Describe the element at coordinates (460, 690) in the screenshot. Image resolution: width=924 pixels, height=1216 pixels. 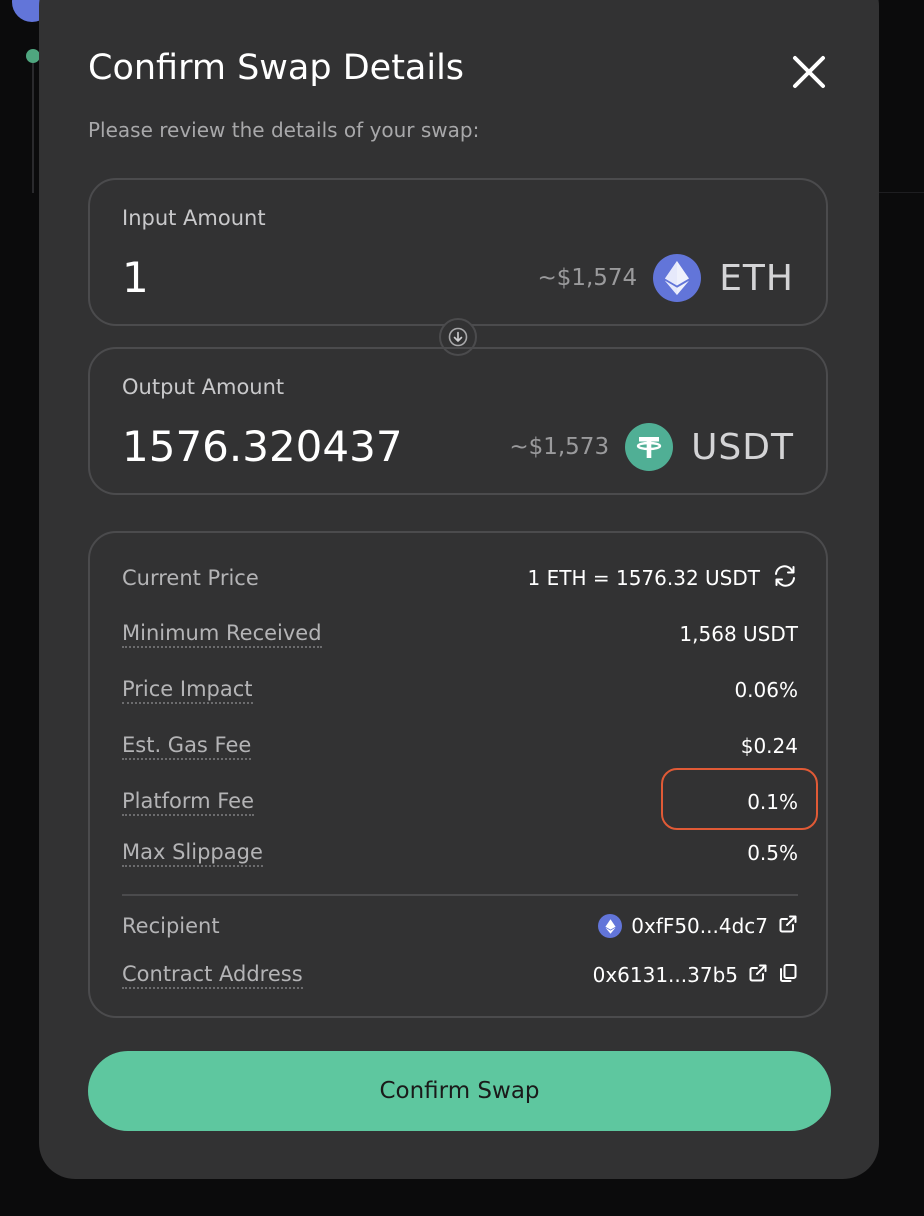
I see `detail-row-price-impact: Price Impact 0.06%` at that location.